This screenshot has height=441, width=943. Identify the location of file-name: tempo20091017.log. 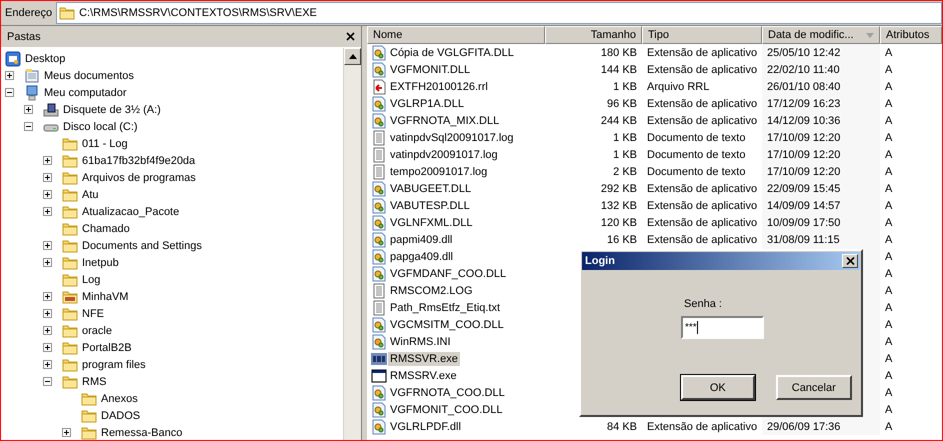
(439, 171).